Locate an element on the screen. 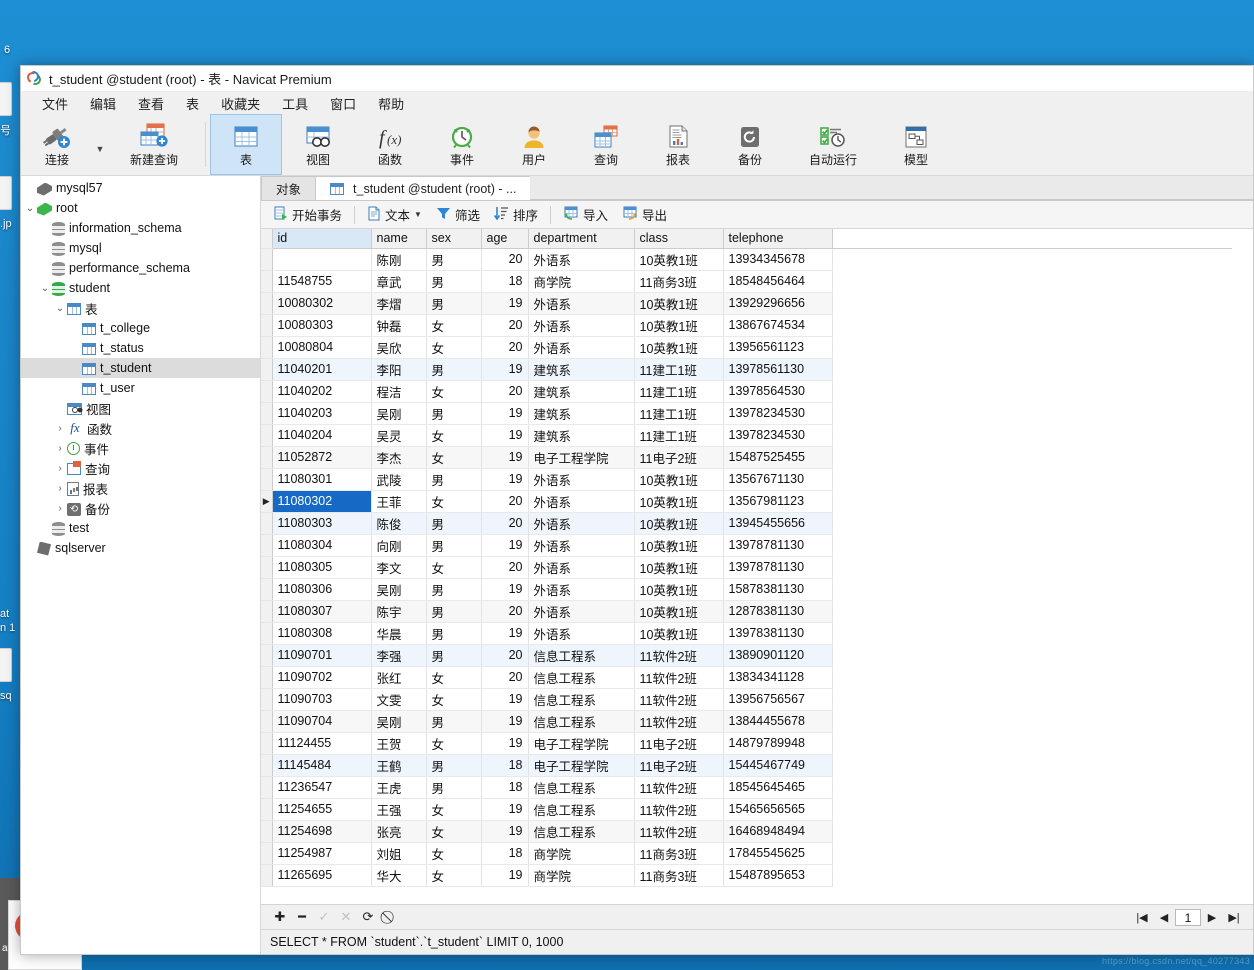 Image resolution: width=1254 pixels, height=970 pixels. cell-name: 张亮 is located at coordinates (399, 831).